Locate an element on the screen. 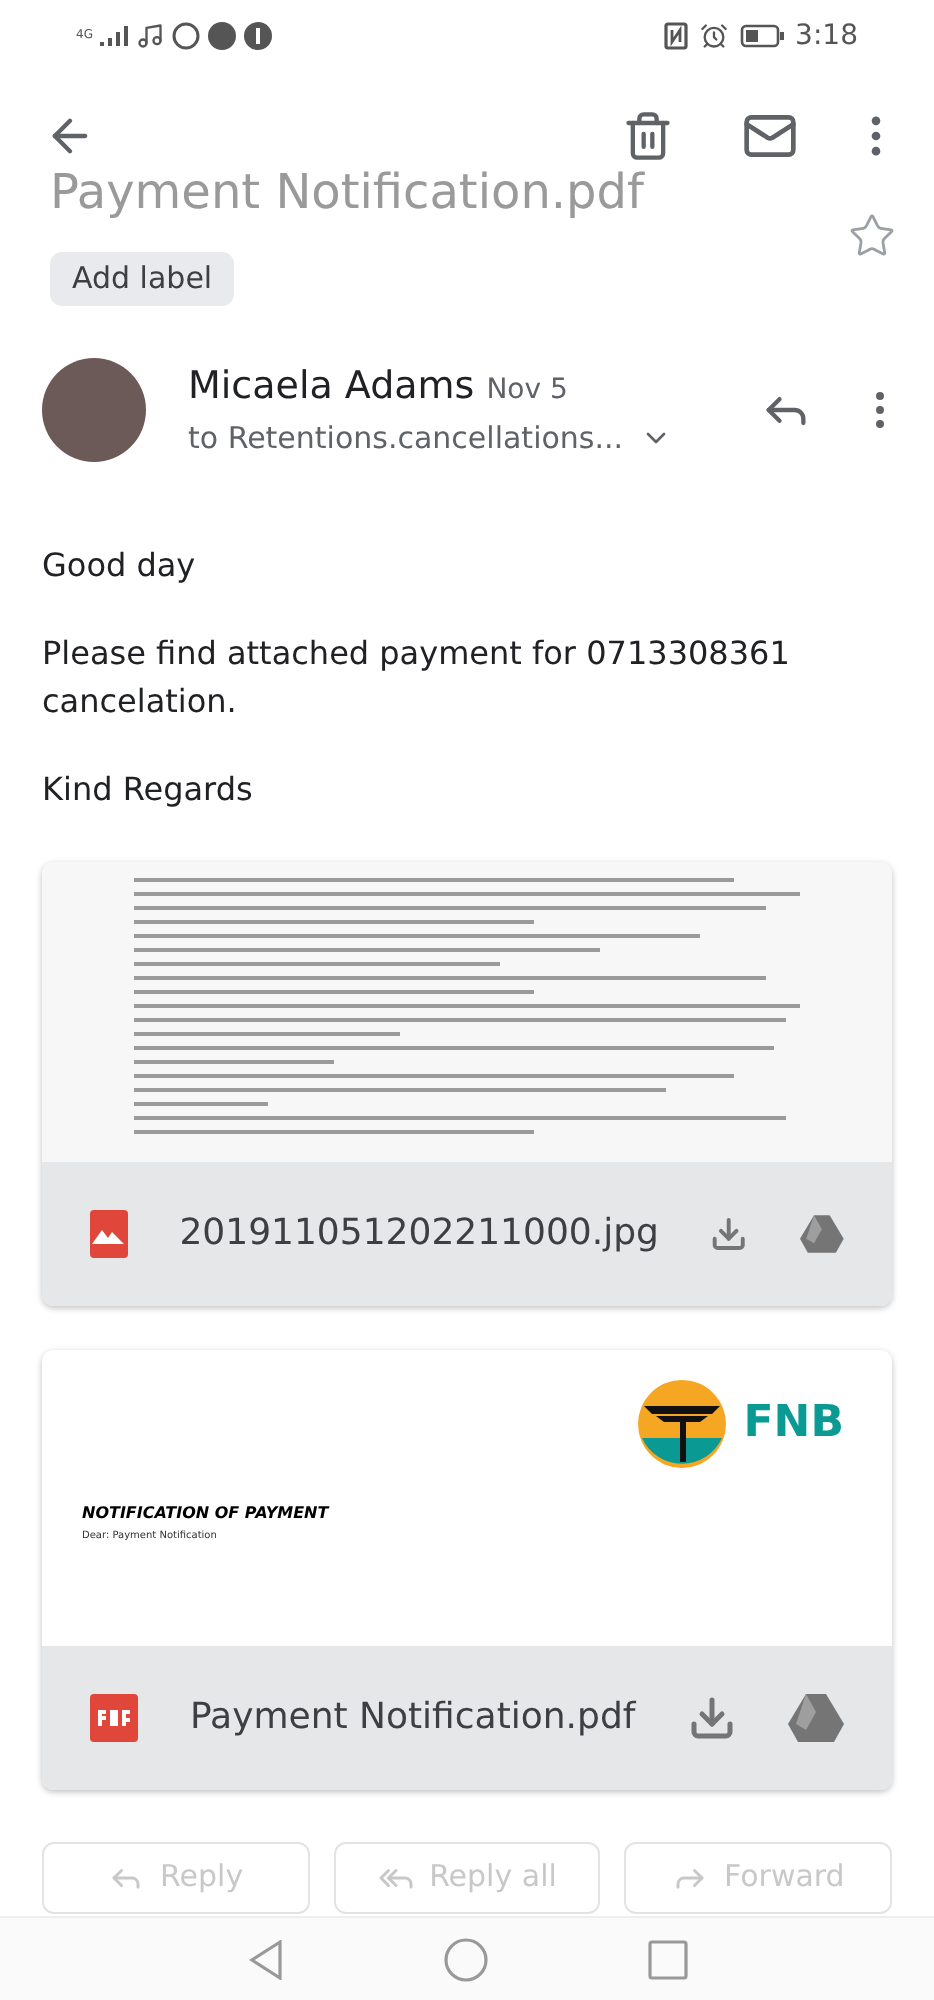  sender-name: Micaela Adams is located at coordinates (331, 387).